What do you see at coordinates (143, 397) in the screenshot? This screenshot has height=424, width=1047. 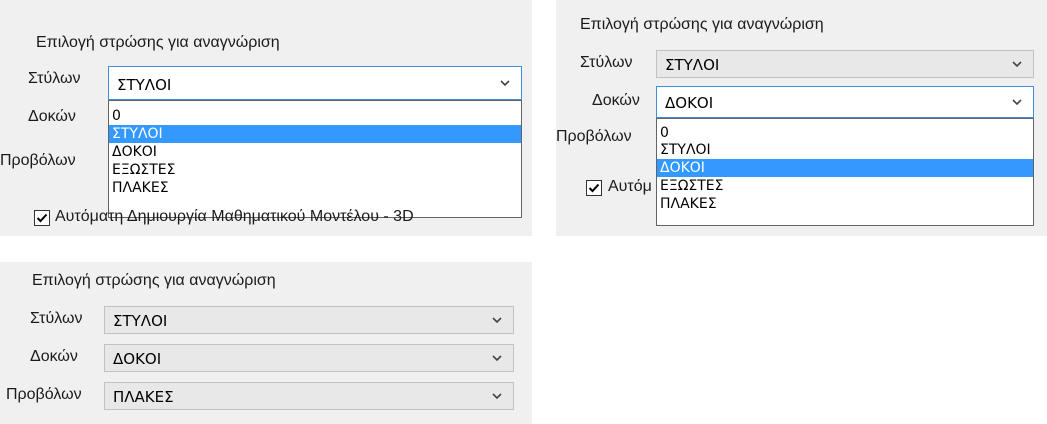 I see `cantilevers-layer-value: ΠΛΑΚΕΣ` at bounding box center [143, 397].